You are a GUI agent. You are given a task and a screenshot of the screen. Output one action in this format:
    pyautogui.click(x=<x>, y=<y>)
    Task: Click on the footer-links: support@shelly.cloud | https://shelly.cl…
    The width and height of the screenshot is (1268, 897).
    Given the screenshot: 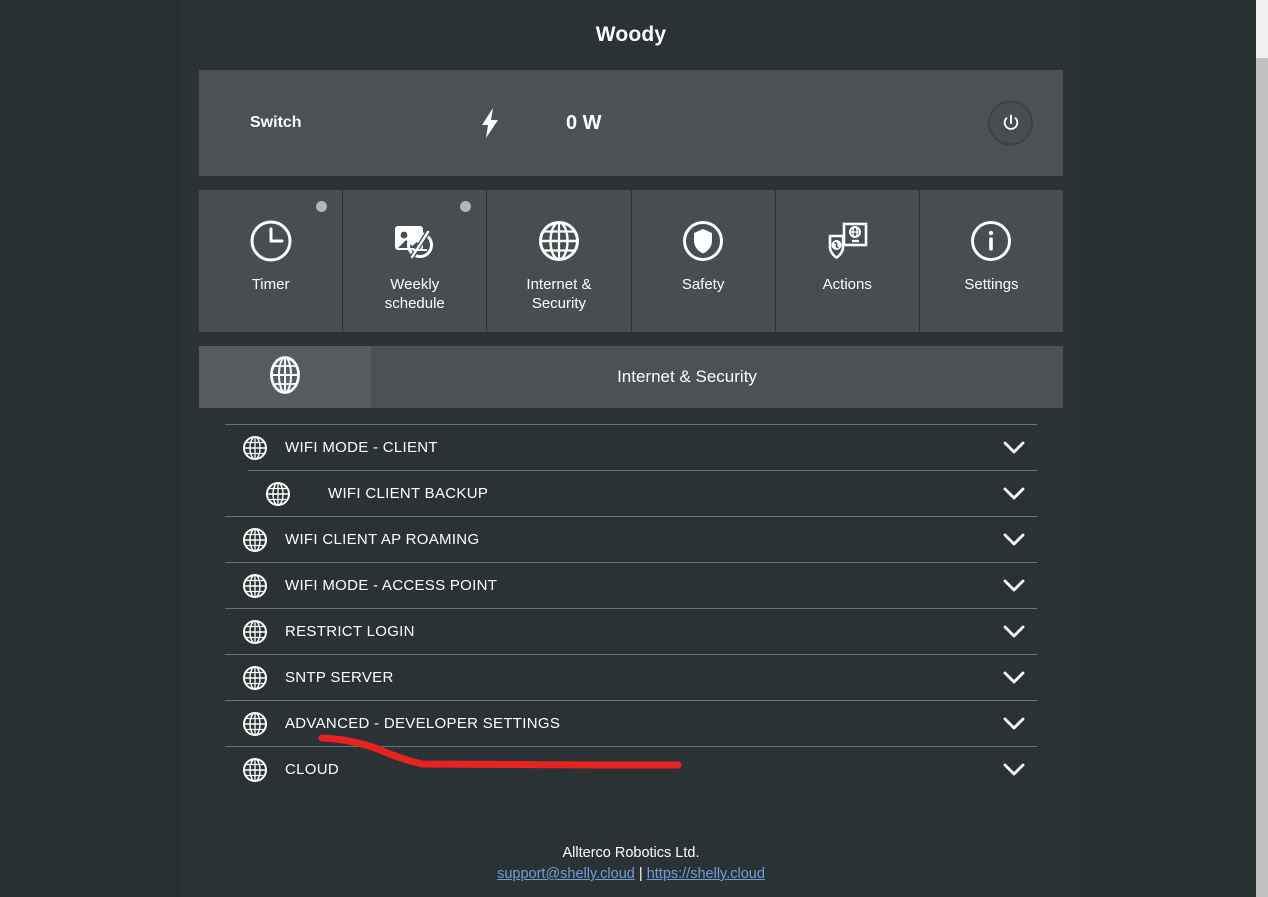 What is the action you would take?
    pyautogui.click(x=631, y=874)
    